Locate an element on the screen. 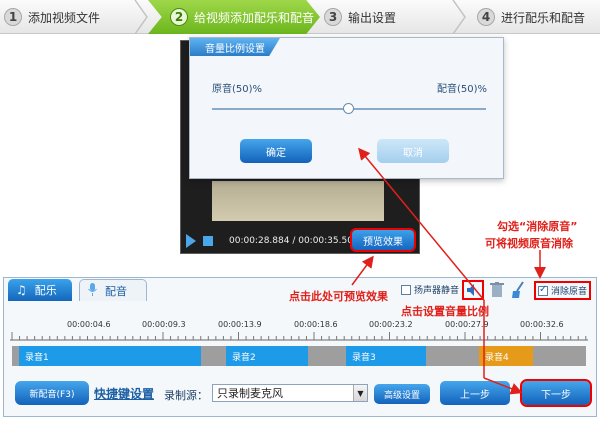 The height and width of the screenshot is (421, 600). checkbox-label: 扬声器静音 is located at coordinates (437, 291).